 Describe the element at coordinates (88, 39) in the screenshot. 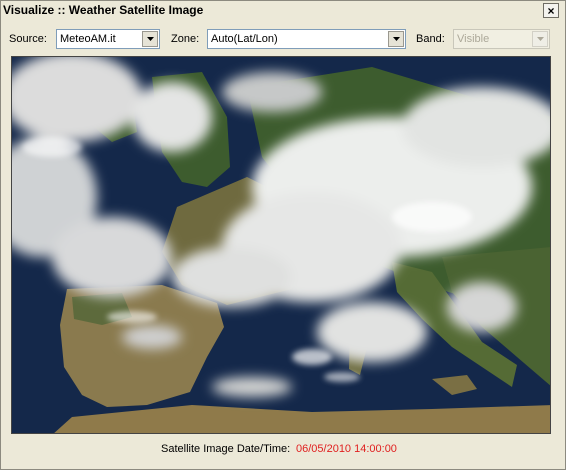

I see `source-select-value: MeteoAM.it` at that location.